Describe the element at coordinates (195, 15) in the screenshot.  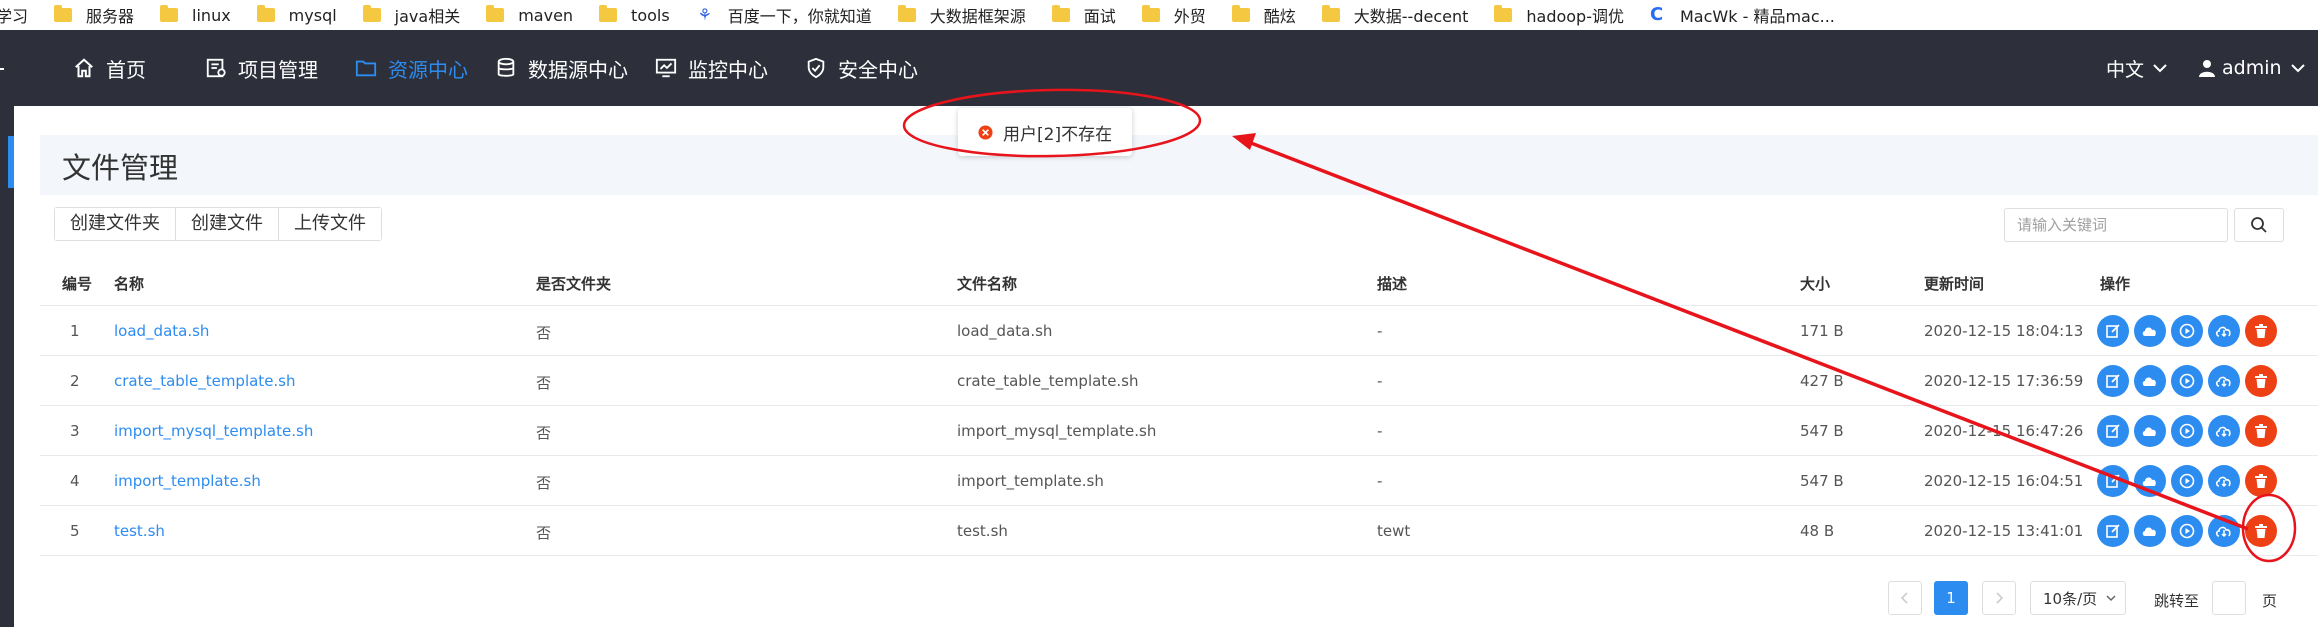
I see `bookmark-item: linux` at that location.